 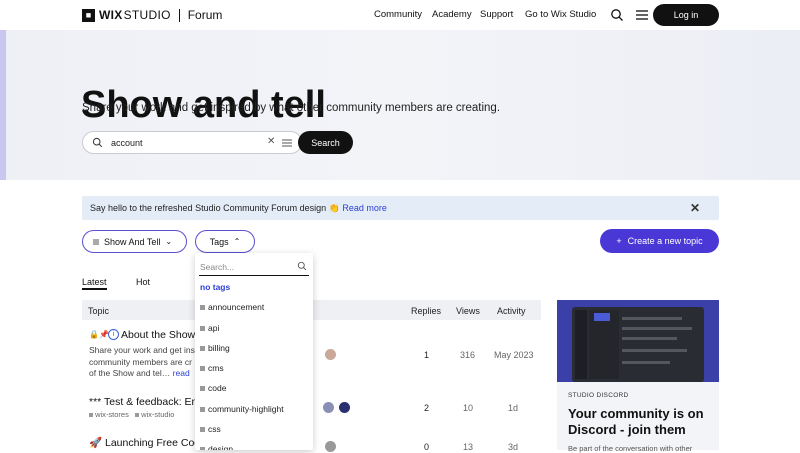 What do you see at coordinates (496, 14) in the screenshot?
I see `nav-support: Support` at bounding box center [496, 14].